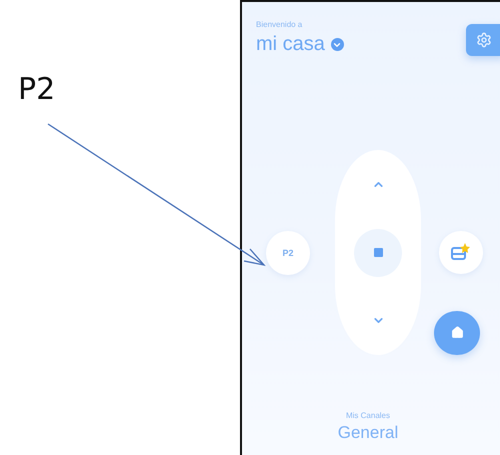 The height and width of the screenshot is (455, 500). I want to click on home-name: mi casa, so click(290, 44).